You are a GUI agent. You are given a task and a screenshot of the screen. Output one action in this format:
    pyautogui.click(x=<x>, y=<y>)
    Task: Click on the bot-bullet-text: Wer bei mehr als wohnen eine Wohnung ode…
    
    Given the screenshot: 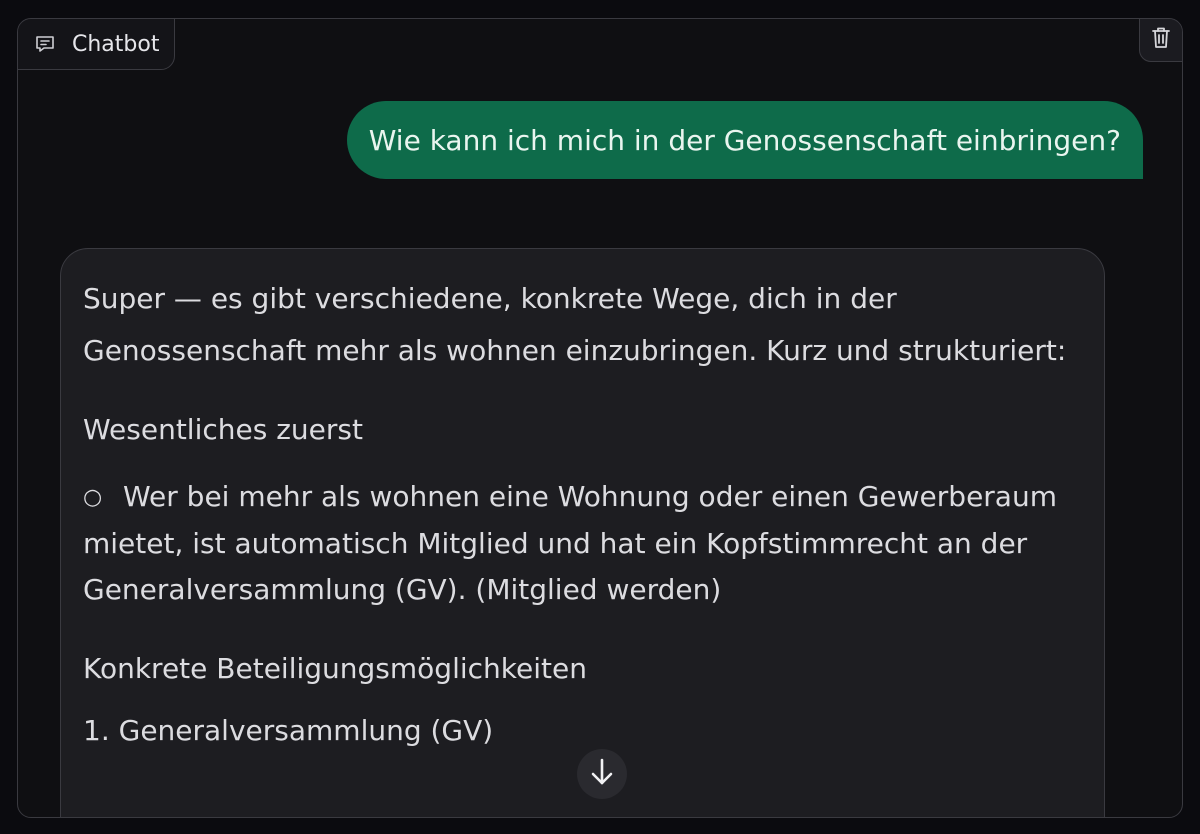 What is the action you would take?
    pyautogui.click(x=570, y=543)
    